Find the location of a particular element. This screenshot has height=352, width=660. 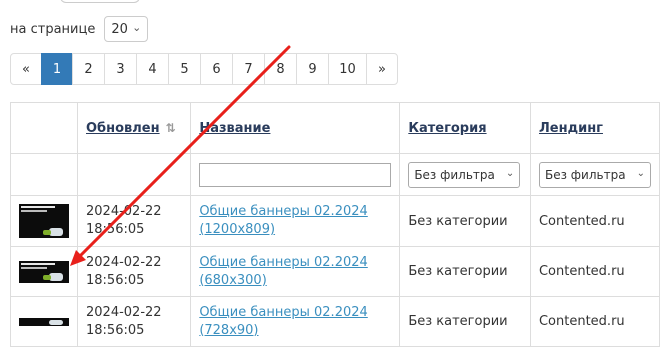

header-landing: Лендинг is located at coordinates (594, 128).